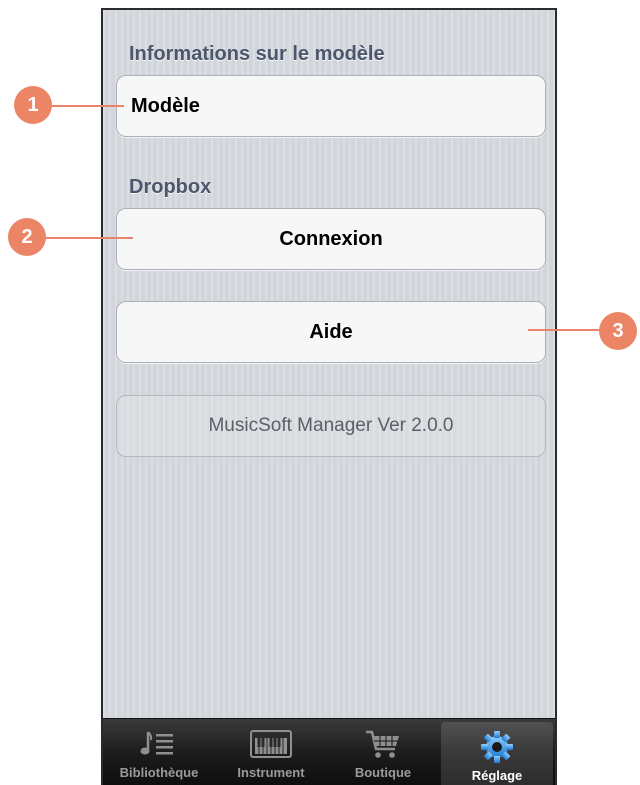  Describe the element at coordinates (257, 54) in the screenshot. I see `model-info-section-header: Informations sur le modèle` at that location.